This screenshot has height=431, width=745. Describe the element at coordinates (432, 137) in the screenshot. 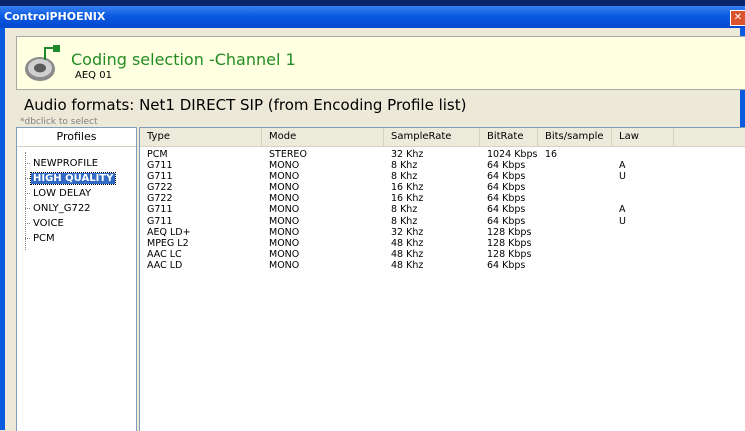

I see `column-header: SampleRate` at that location.